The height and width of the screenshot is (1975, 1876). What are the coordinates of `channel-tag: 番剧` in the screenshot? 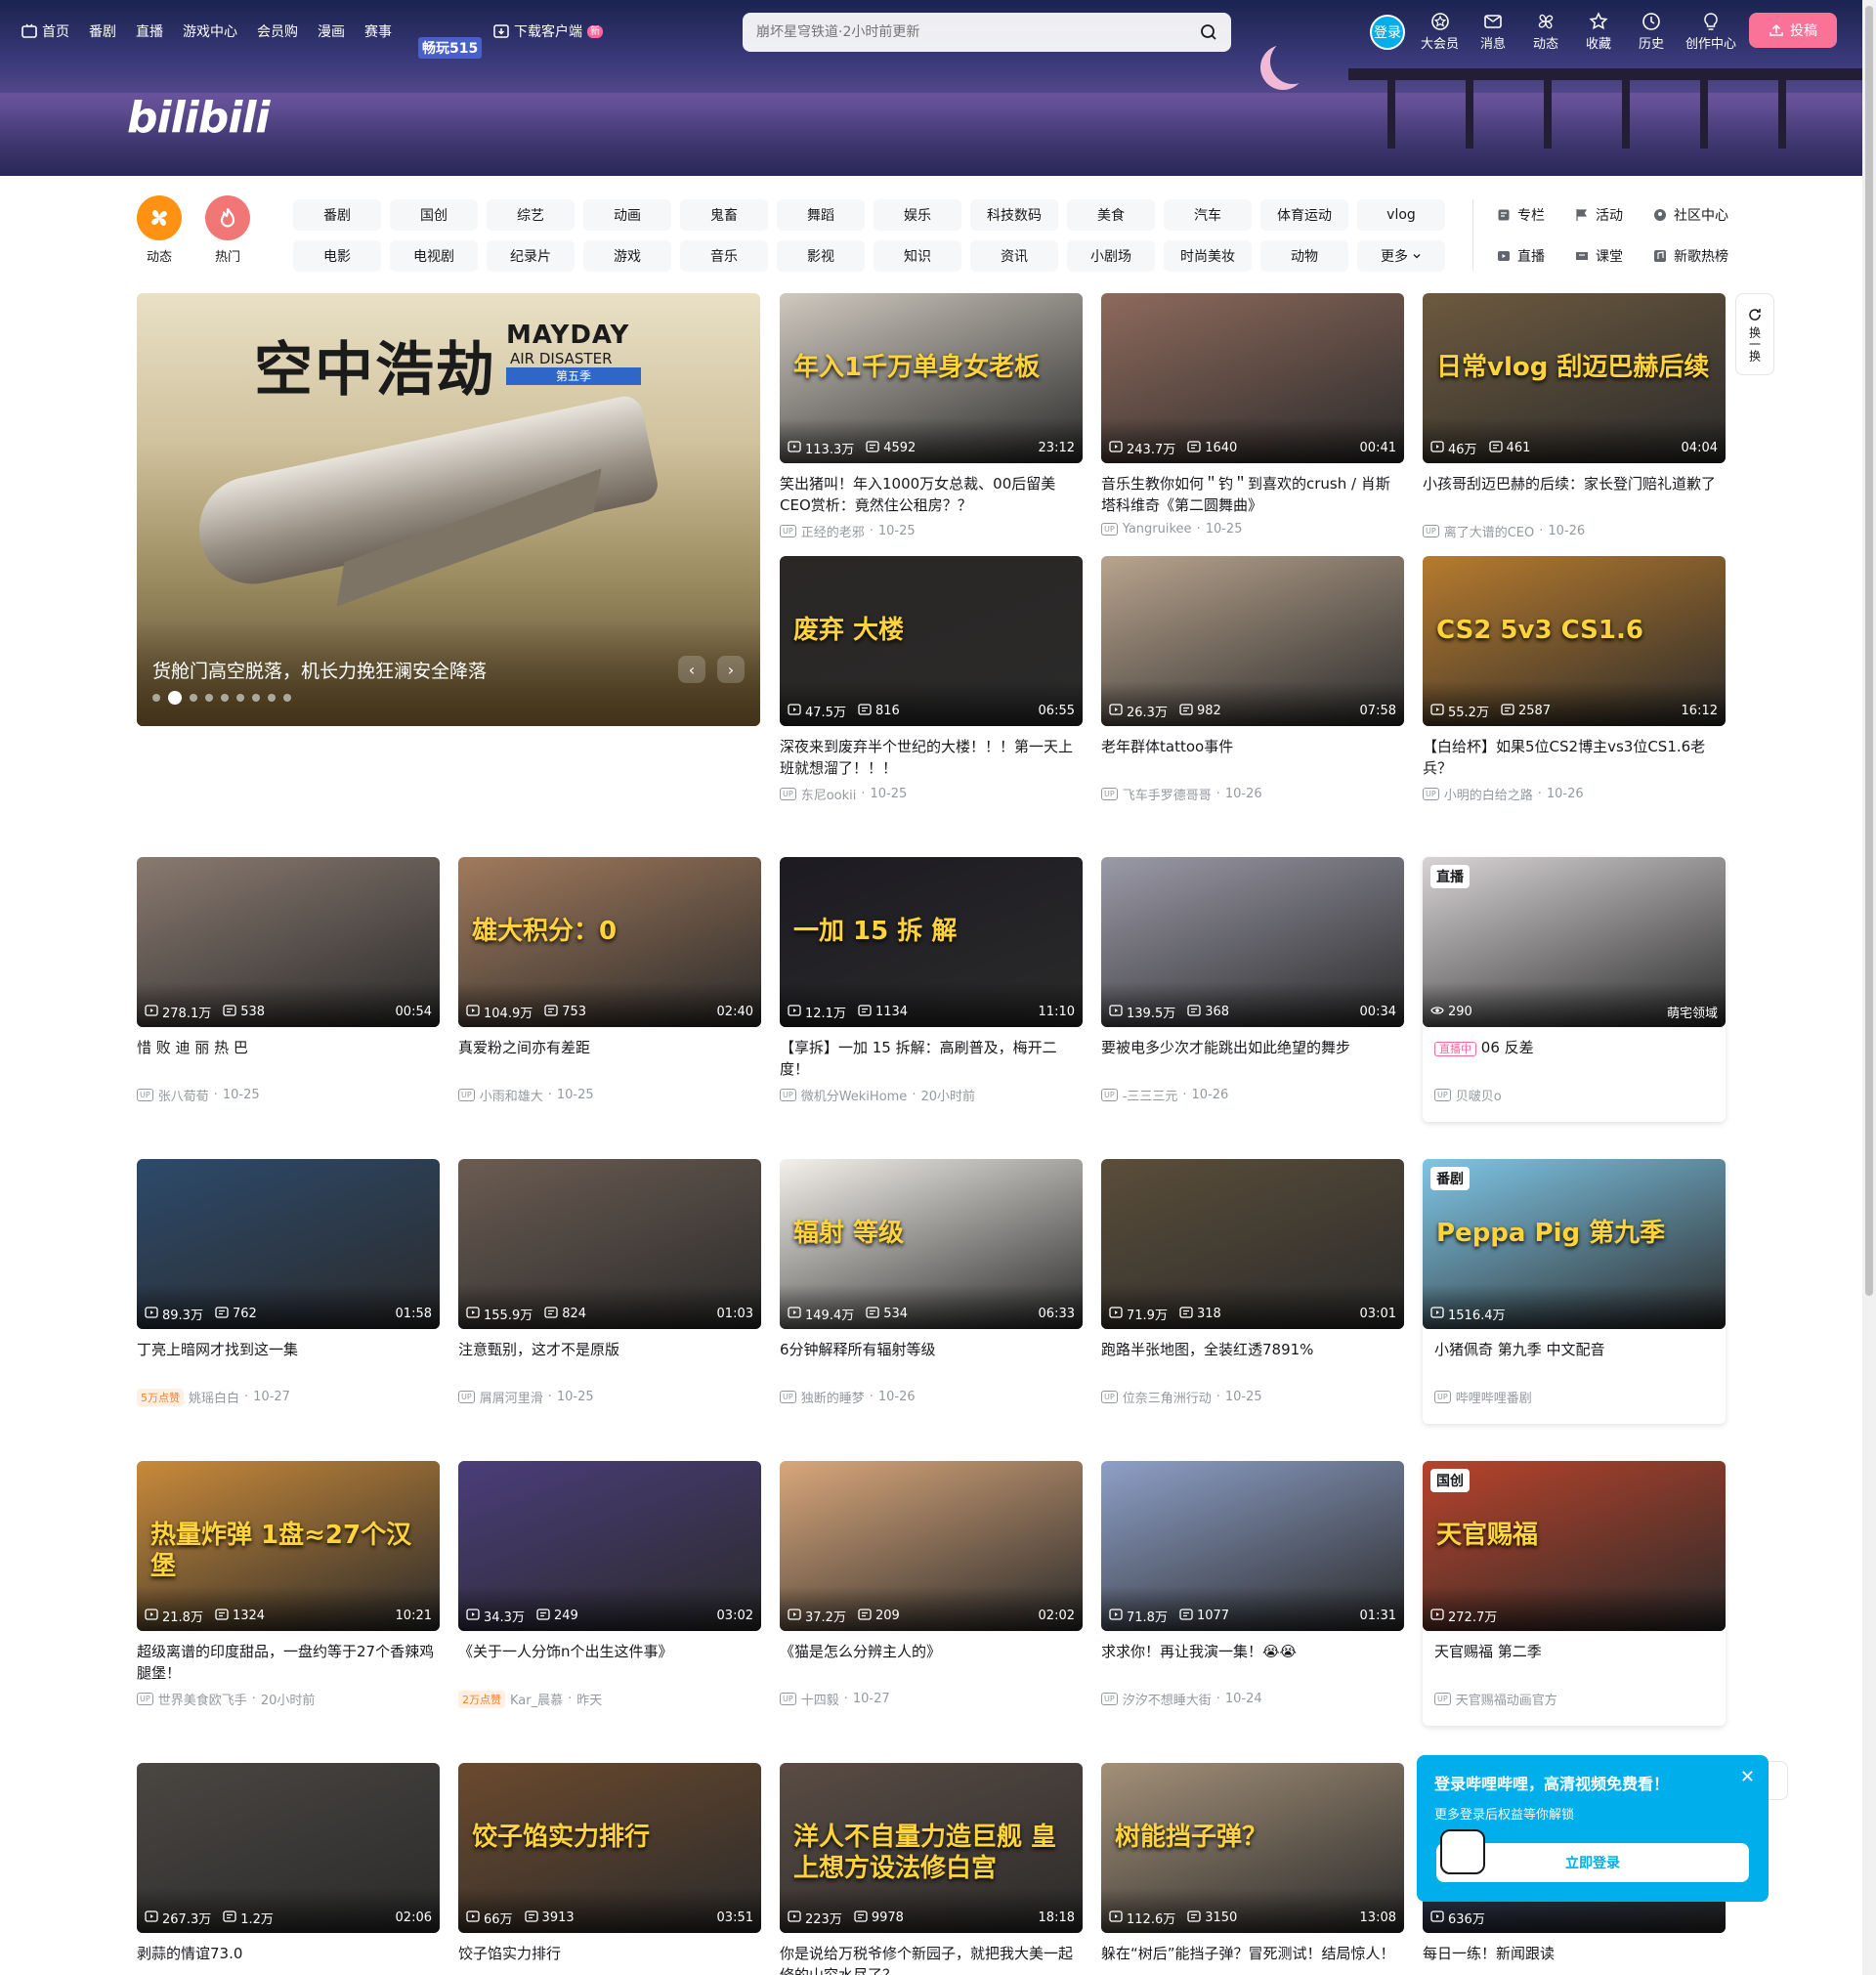 It's located at (337, 215).